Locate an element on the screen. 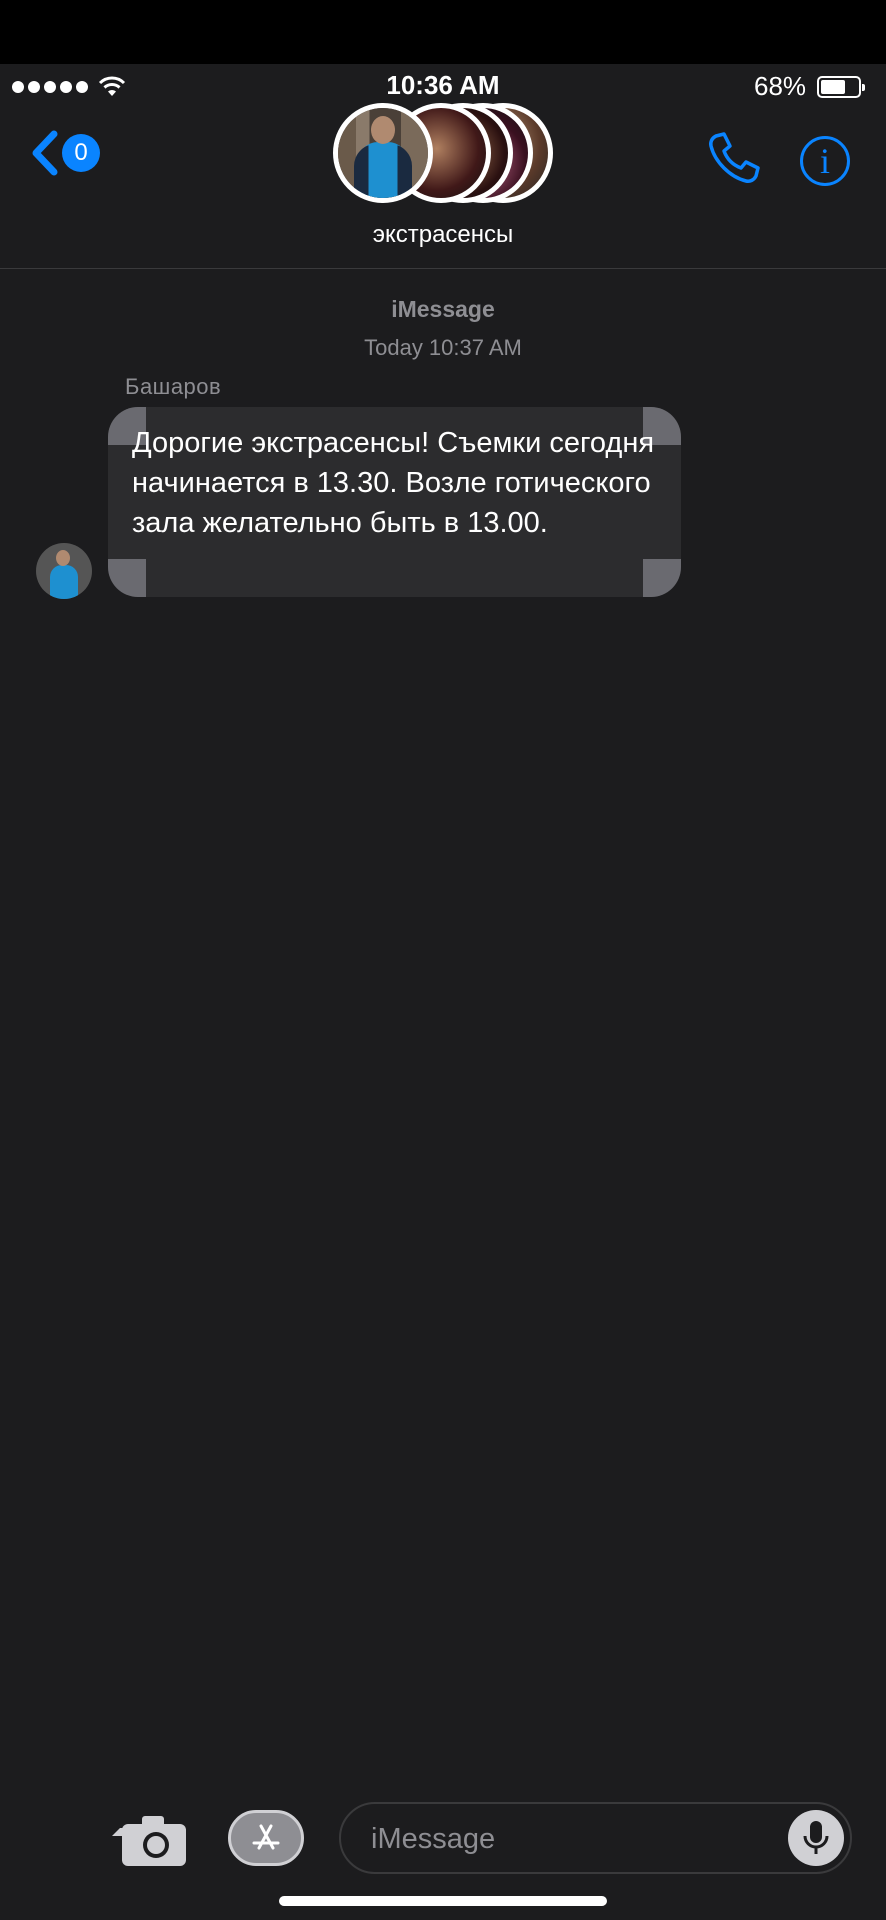  message-timestamp: Today 10:37 AM is located at coordinates (443, 347).